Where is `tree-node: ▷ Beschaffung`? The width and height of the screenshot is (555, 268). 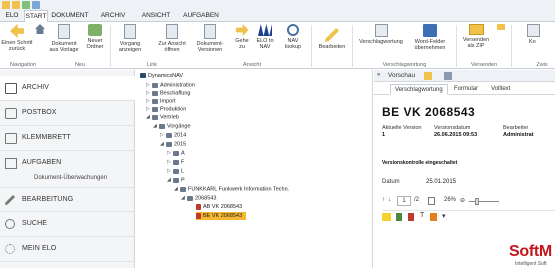
tree-node: ▷ Beschaffung is located at coordinates (168, 93).